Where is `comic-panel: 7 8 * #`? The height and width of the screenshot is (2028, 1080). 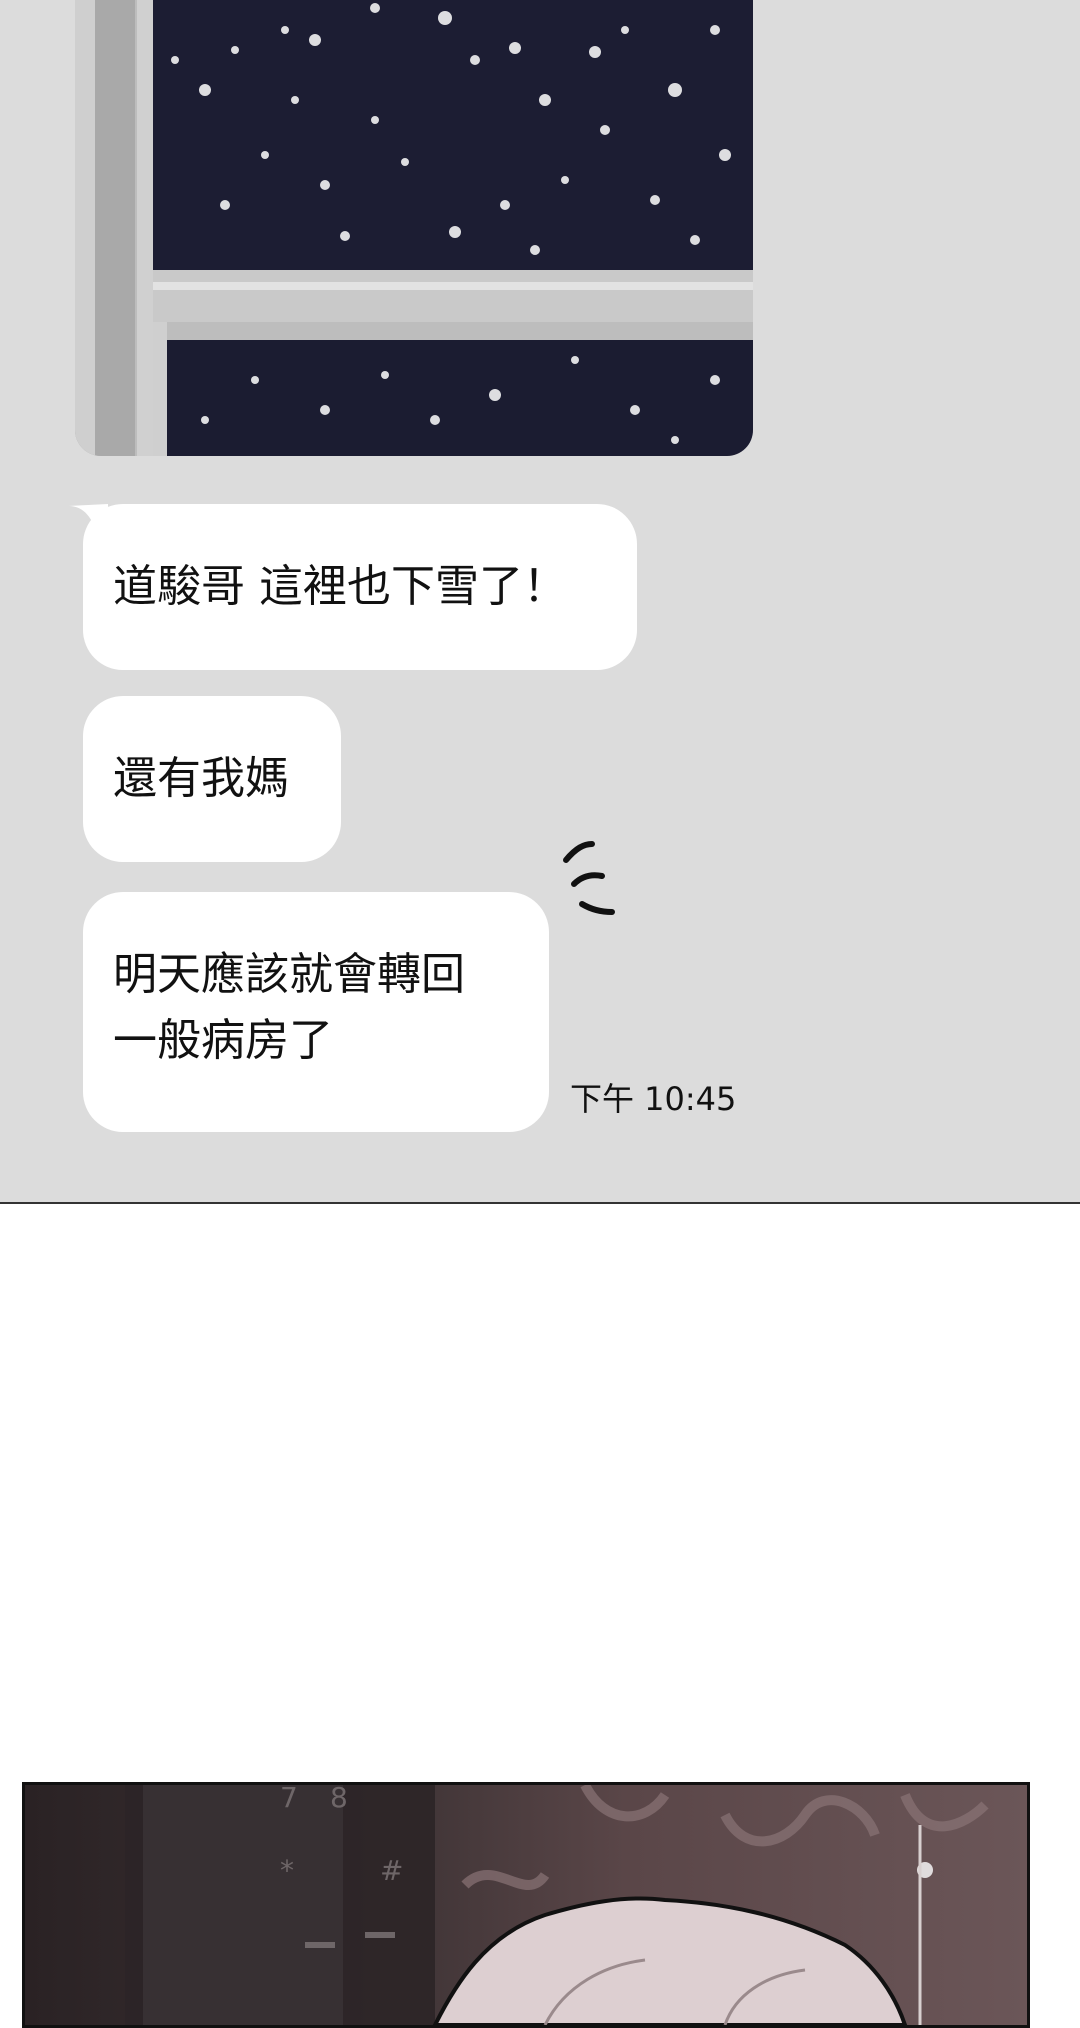 comic-panel: 7 8 * # is located at coordinates (526, 1905).